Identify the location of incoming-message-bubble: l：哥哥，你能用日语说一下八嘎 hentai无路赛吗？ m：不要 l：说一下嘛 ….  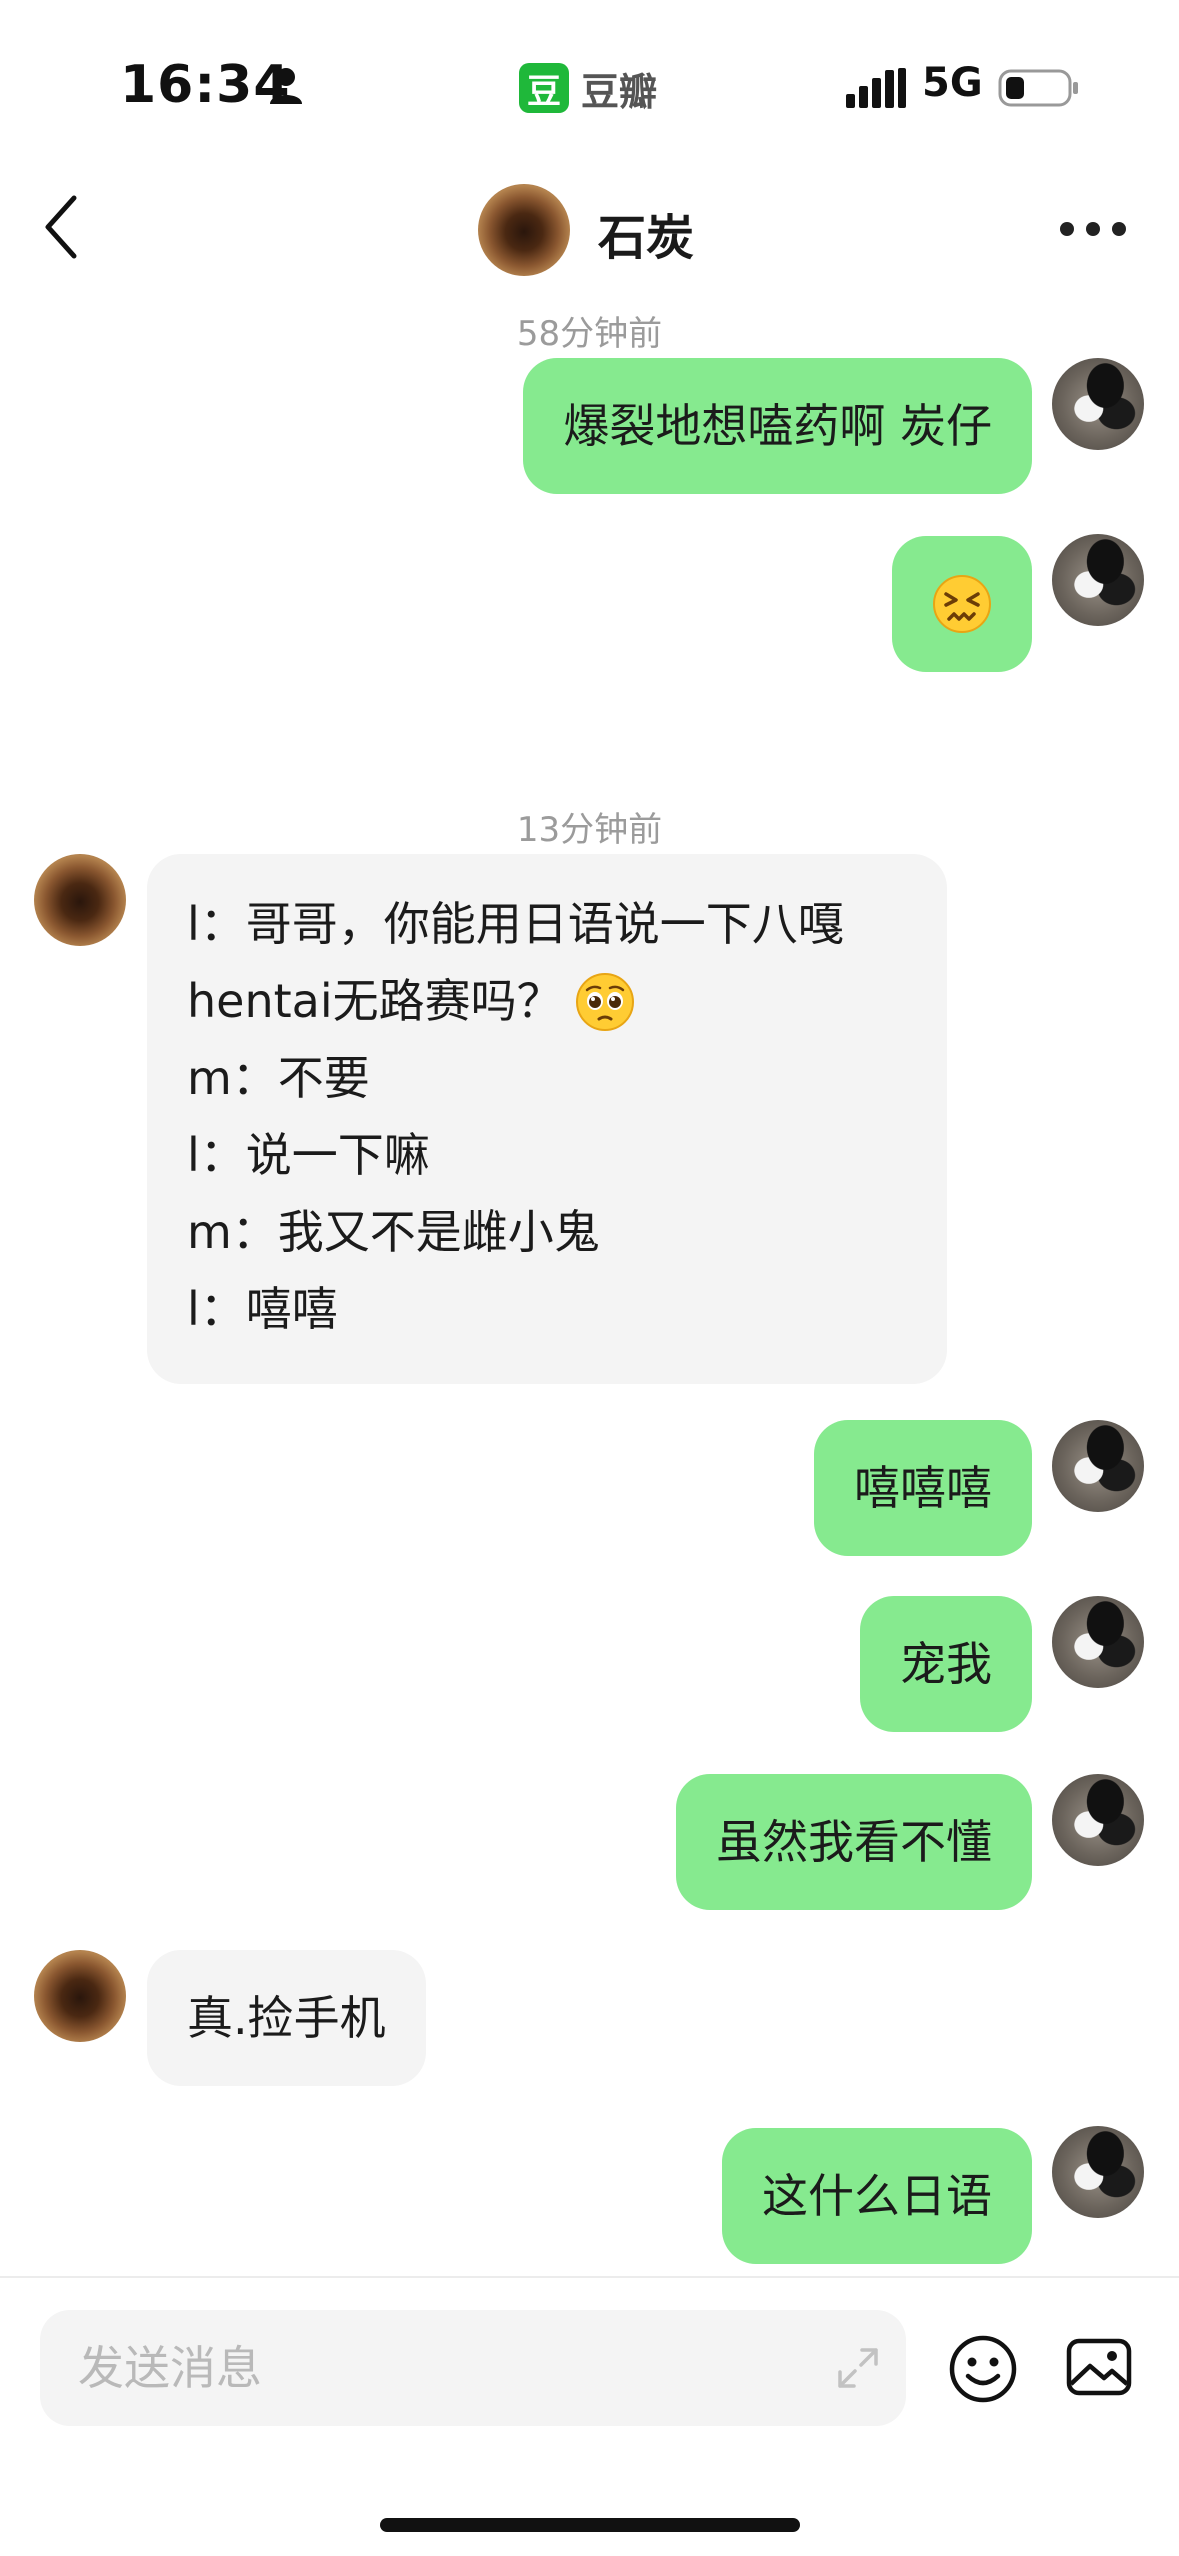
(547, 1119).